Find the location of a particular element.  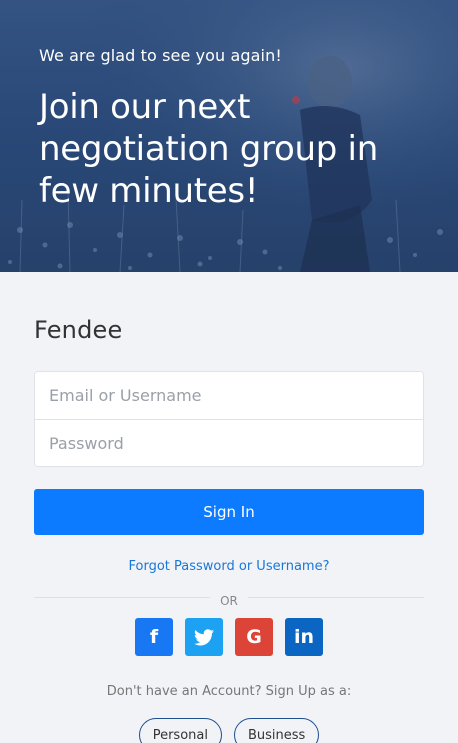

linkedin-login-button: in is located at coordinates (304, 637).